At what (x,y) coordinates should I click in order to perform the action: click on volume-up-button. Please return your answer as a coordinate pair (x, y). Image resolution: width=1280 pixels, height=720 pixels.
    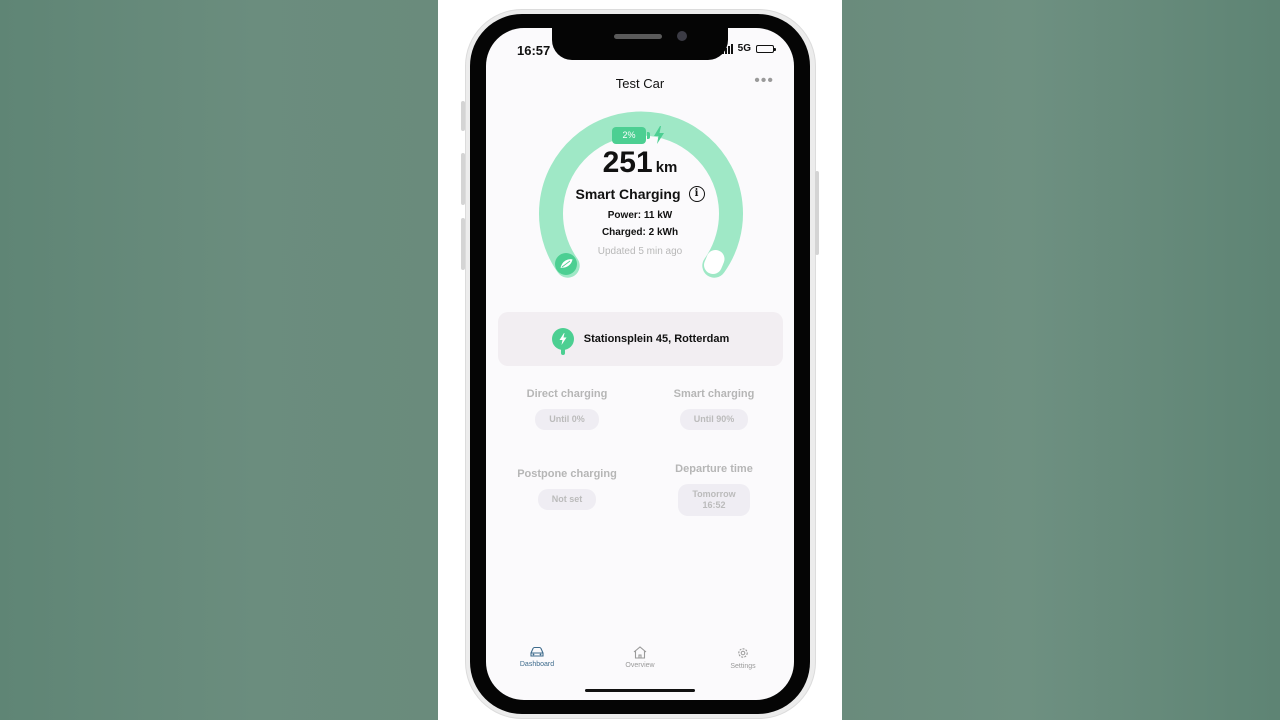
    Looking at the image, I should click on (463, 179).